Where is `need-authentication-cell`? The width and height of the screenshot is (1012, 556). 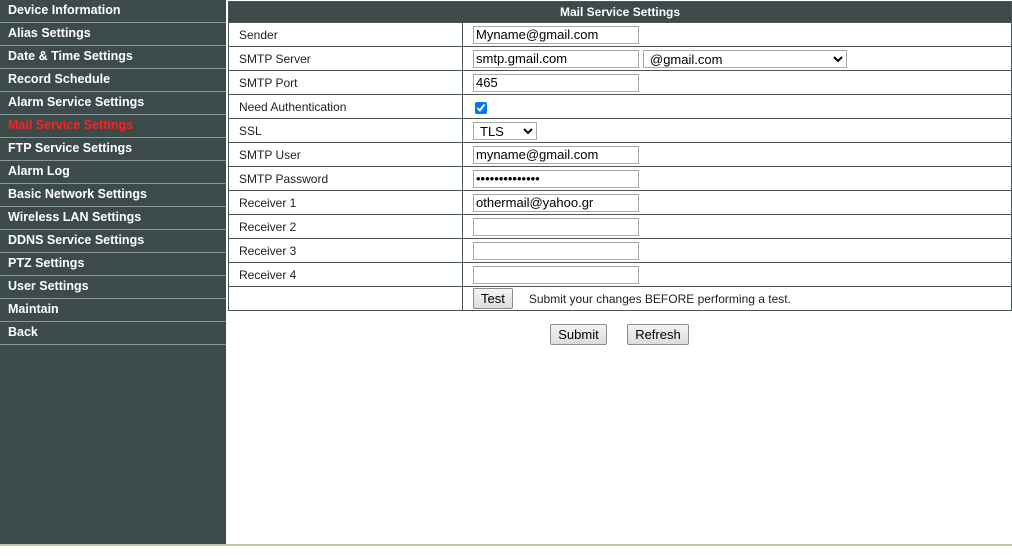
need-authentication-cell is located at coordinates (736, 106).